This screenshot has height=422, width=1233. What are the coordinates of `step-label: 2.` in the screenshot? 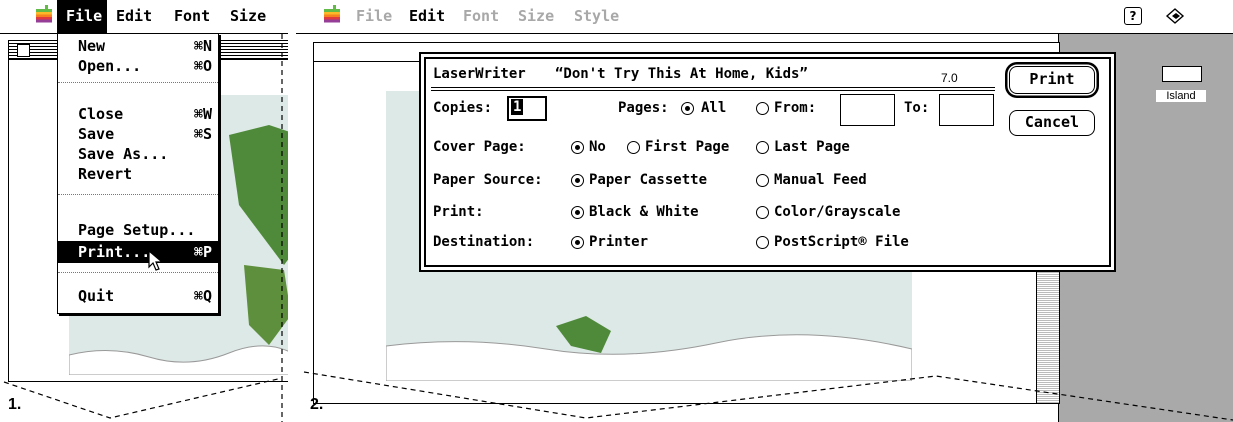 It's located at (317, 404).